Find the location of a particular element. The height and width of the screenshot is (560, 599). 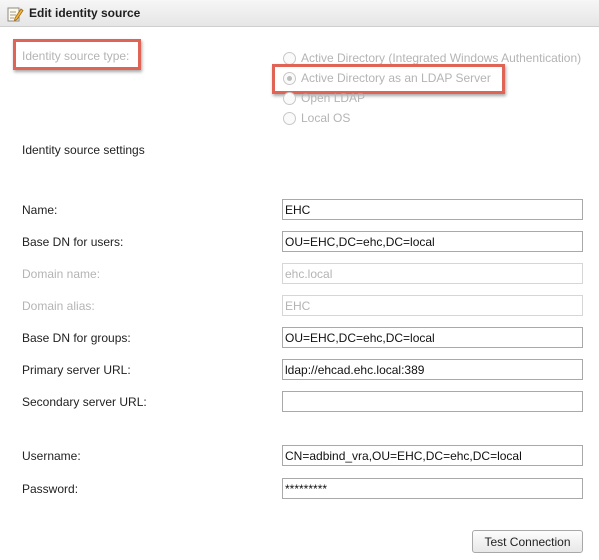

edit-document-icon is located at coordinates (15, 14).